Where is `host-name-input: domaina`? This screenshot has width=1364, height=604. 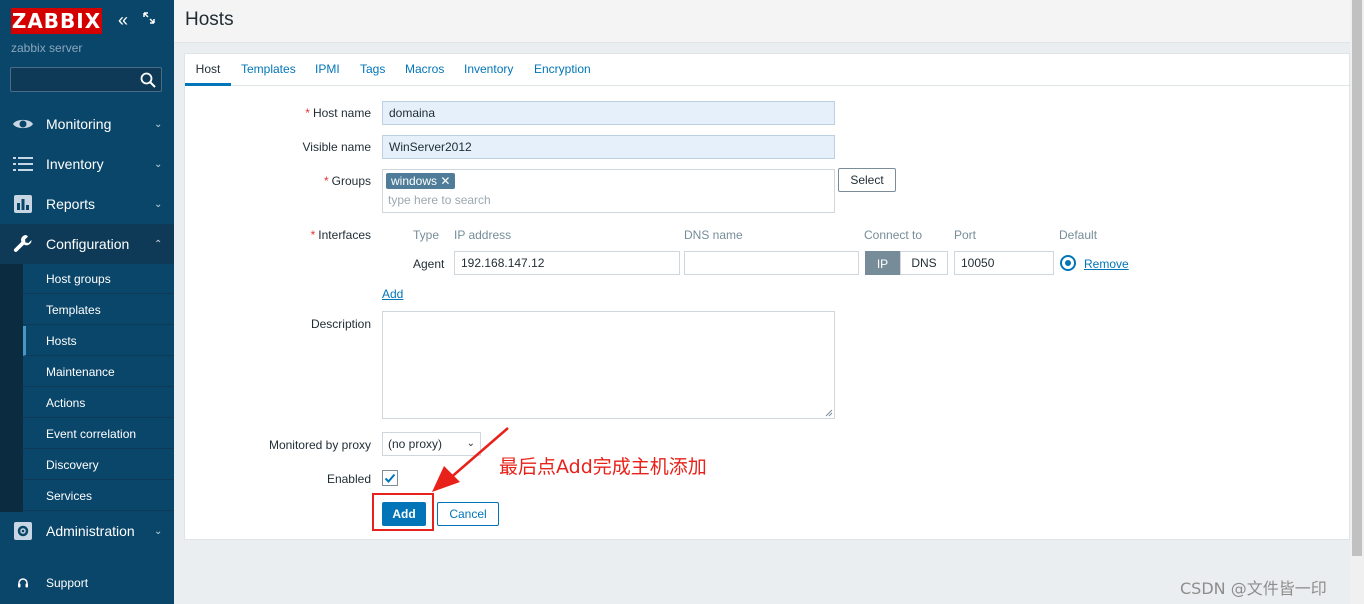 host-name-input: domaina is located at coordinates (608, 113).